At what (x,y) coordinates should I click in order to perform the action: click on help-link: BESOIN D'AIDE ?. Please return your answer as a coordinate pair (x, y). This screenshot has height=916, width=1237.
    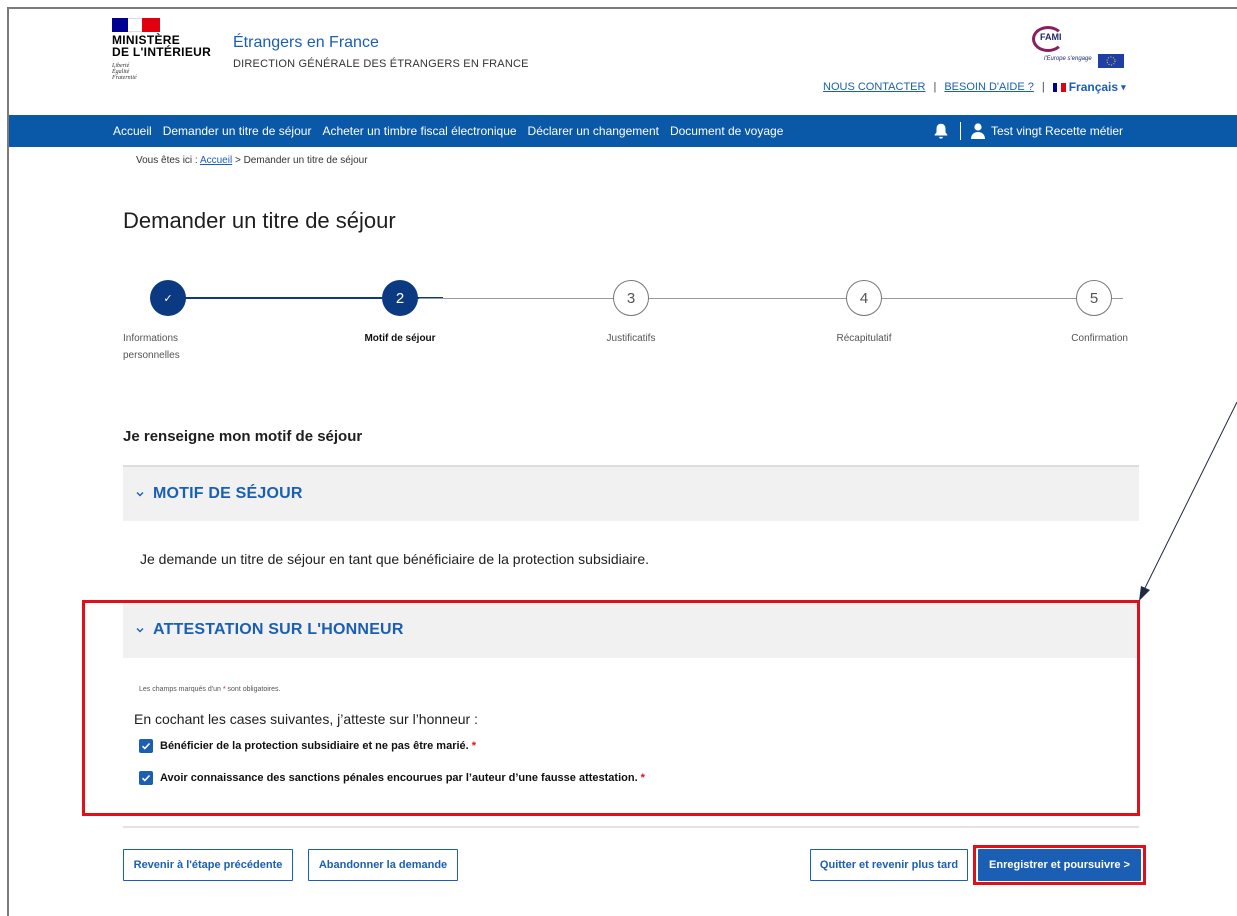
    Looking at the image, I should click on (989, 87).